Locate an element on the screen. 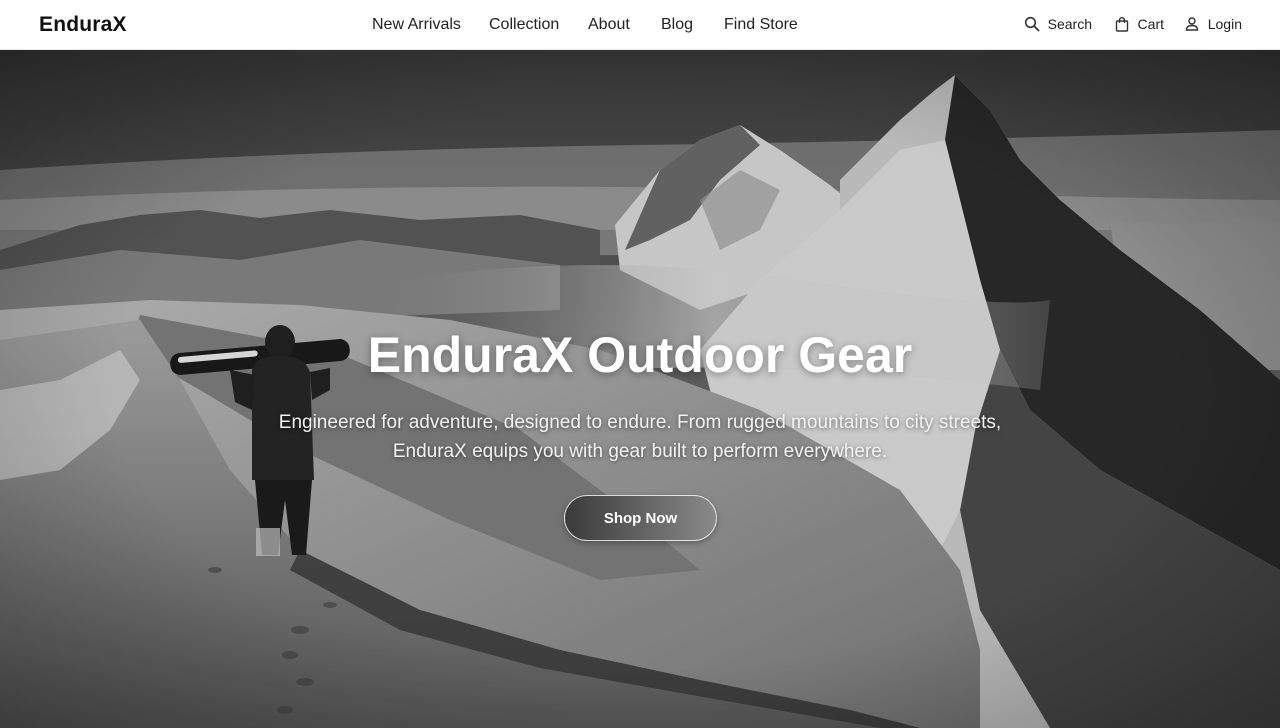 This screenshot has height=728, width=1280. nav-link-about: About is located at coordinates (609, 25).